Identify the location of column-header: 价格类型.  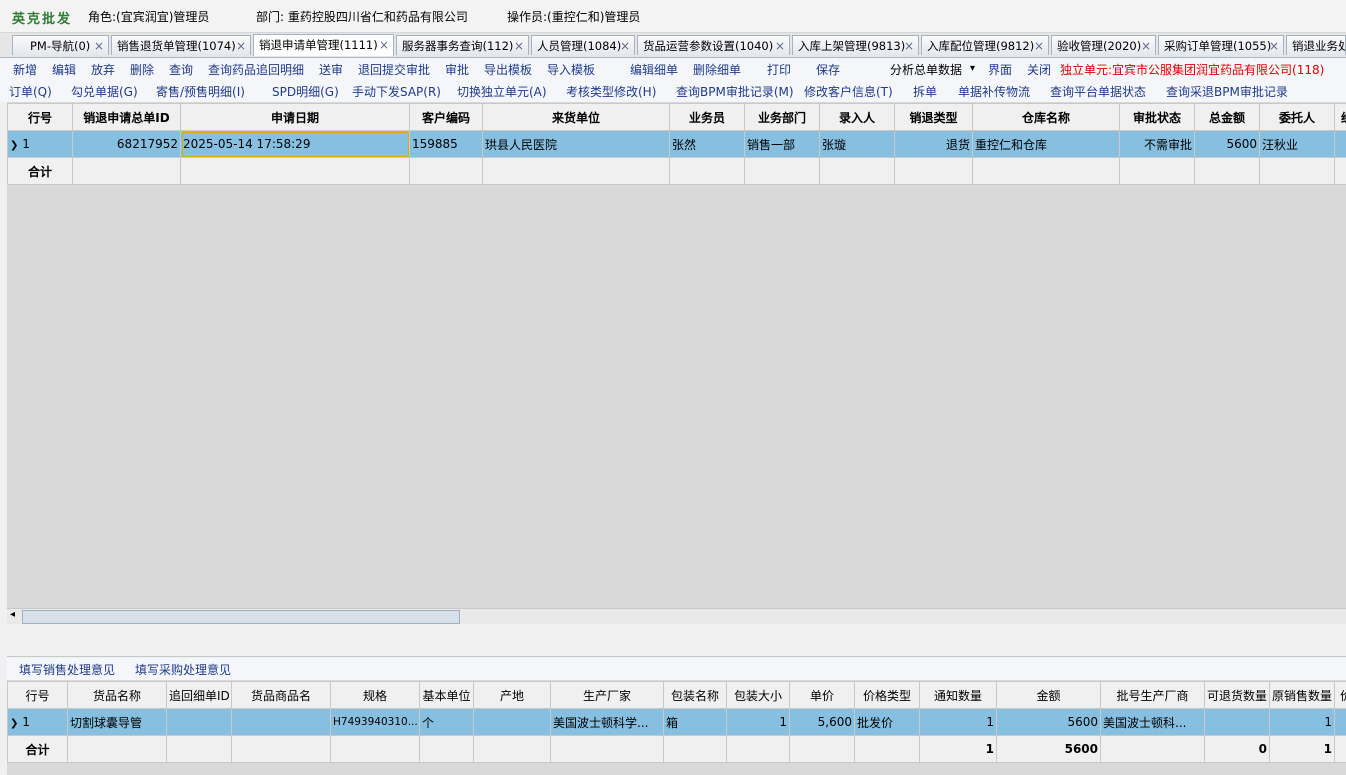
(887, 695).